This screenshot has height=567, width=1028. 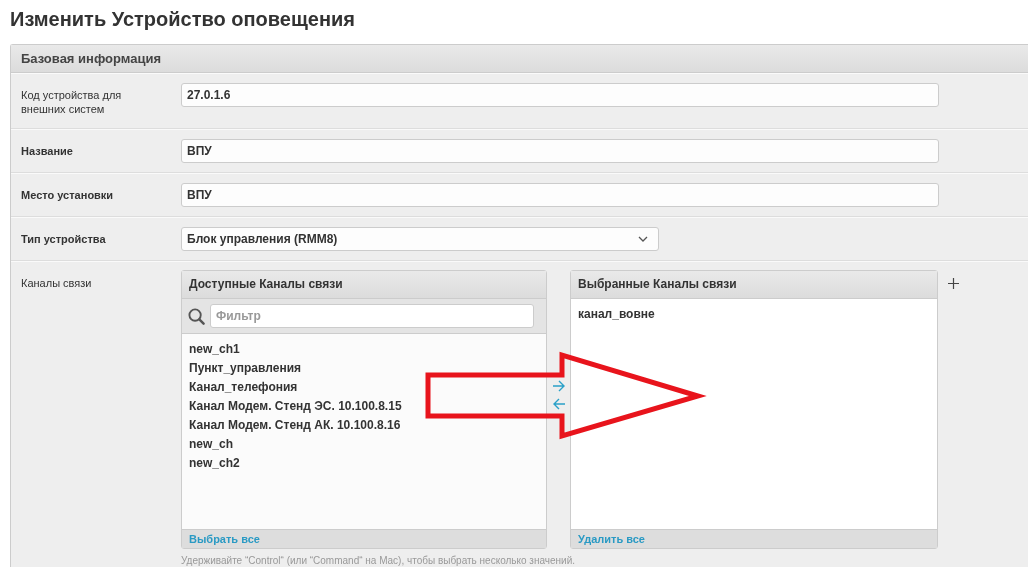 I want to click on field-label: Код устройства для внешних систем, so click(x=72, y=102).